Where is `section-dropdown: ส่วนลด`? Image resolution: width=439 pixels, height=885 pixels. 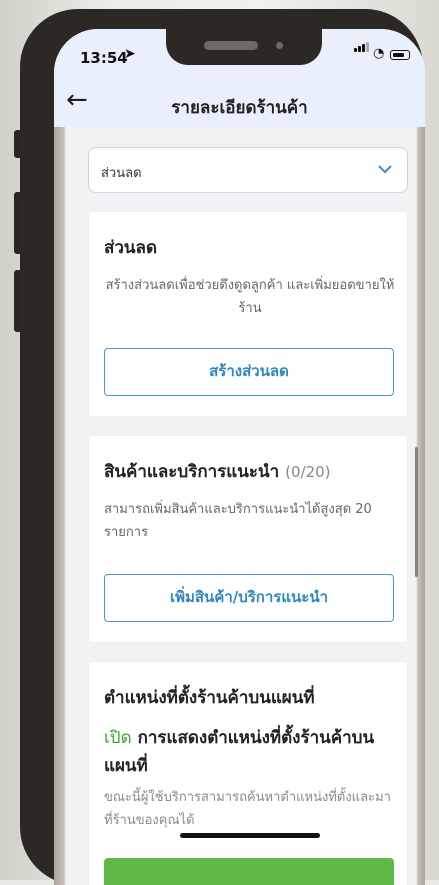
section-dropdown: ส่วนลด is located at coordinates (248, 170).